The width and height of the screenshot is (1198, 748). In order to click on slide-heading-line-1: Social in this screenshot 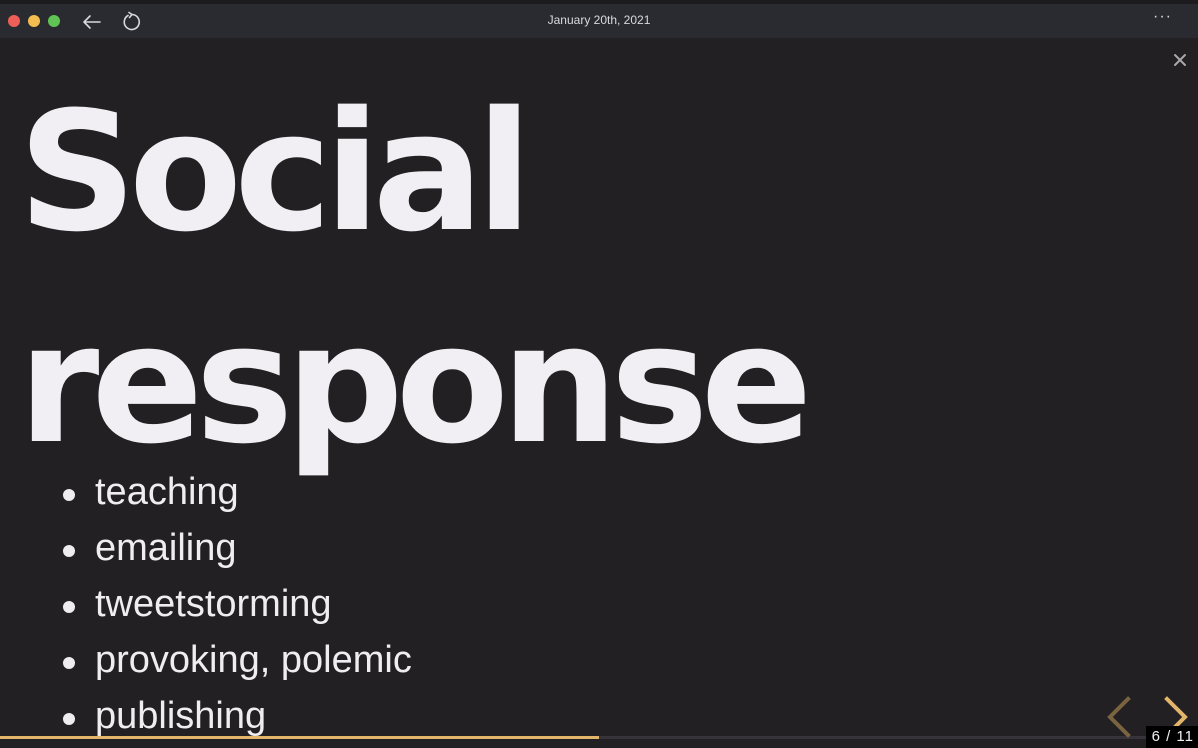, I will do `click(275, 172)`.